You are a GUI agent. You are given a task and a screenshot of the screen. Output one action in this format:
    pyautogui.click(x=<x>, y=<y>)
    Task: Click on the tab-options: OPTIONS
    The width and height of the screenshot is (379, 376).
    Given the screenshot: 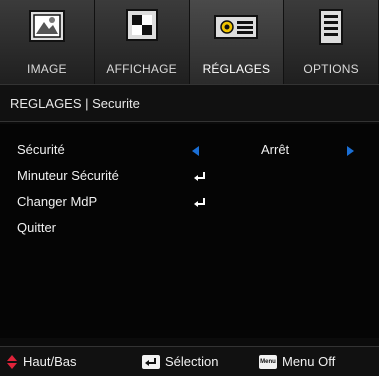 What is the action you would take?
    pyautogui.click(x=331, y=42)
    